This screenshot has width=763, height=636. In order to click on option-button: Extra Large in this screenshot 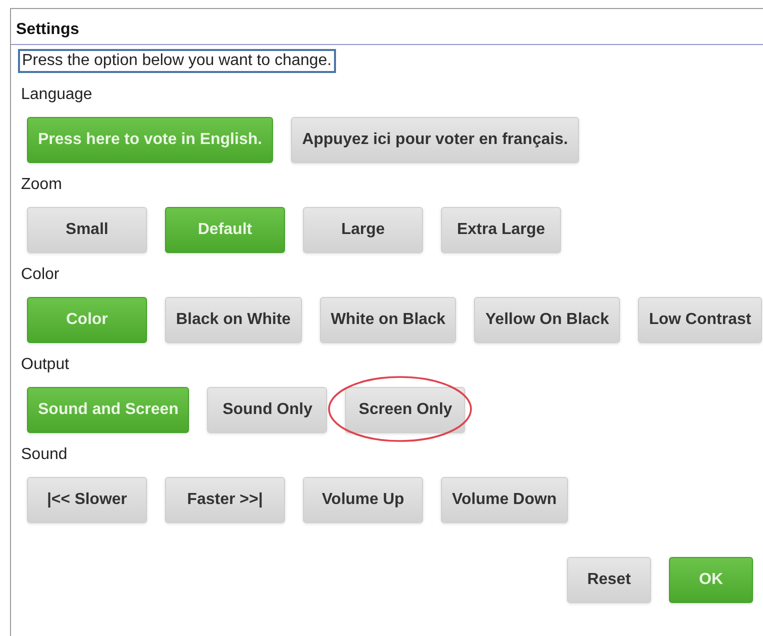, I will do `click(501, 230)`.